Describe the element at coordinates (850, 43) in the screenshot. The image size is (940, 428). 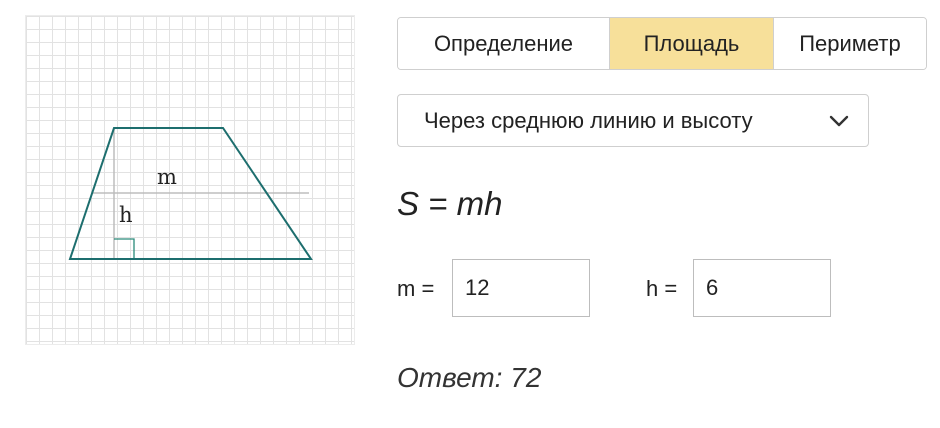
I see `tab-perimeter: Периметр` at that location.